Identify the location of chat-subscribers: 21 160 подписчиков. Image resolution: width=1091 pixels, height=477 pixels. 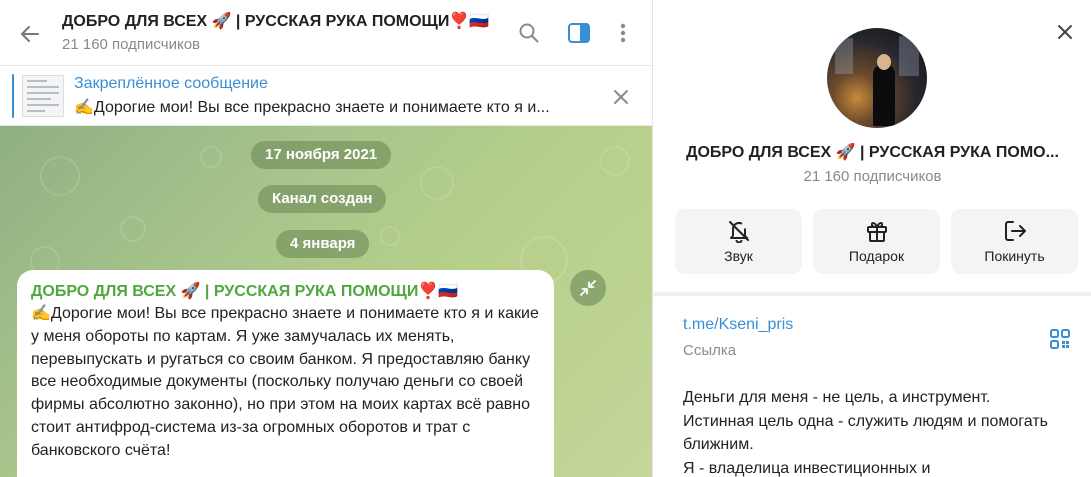
(131, 44).